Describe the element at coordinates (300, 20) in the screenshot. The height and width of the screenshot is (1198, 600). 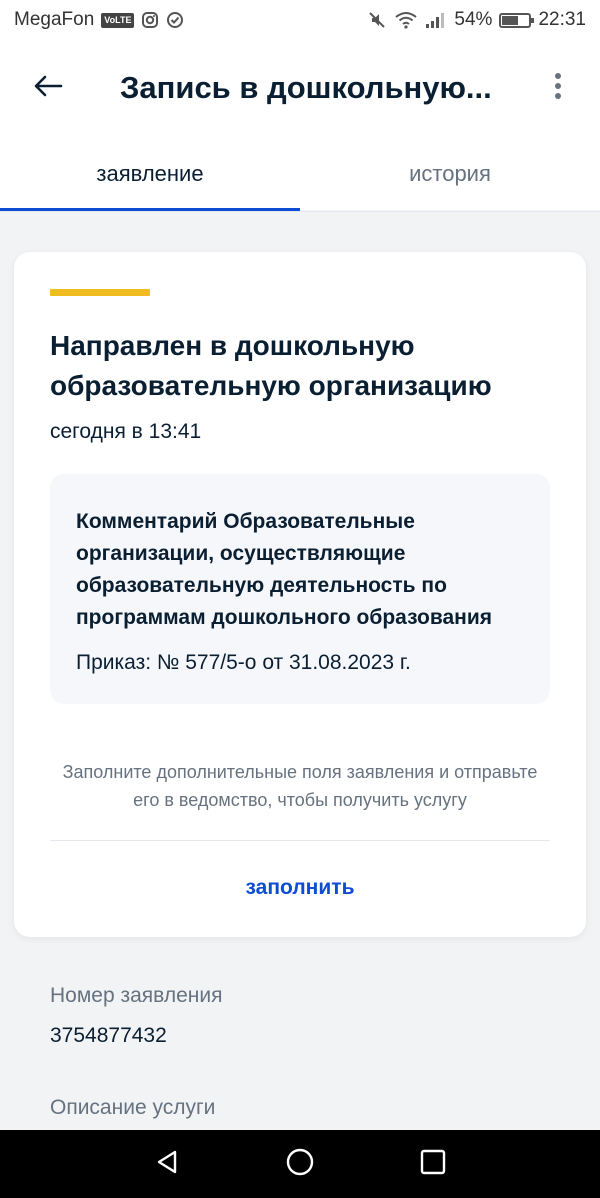
I see `status-bar: MegaFon VoLTE 54% 22:31` at that location.